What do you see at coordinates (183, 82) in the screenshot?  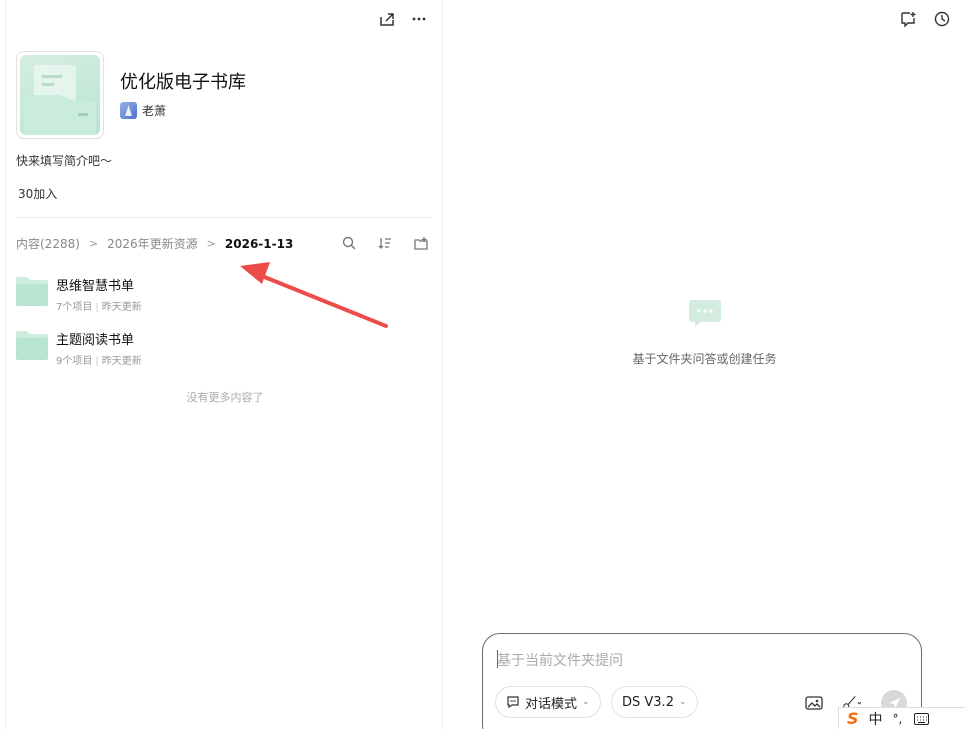 I see `library-title: 优化版电子书库` at bounding box center [183, 82].